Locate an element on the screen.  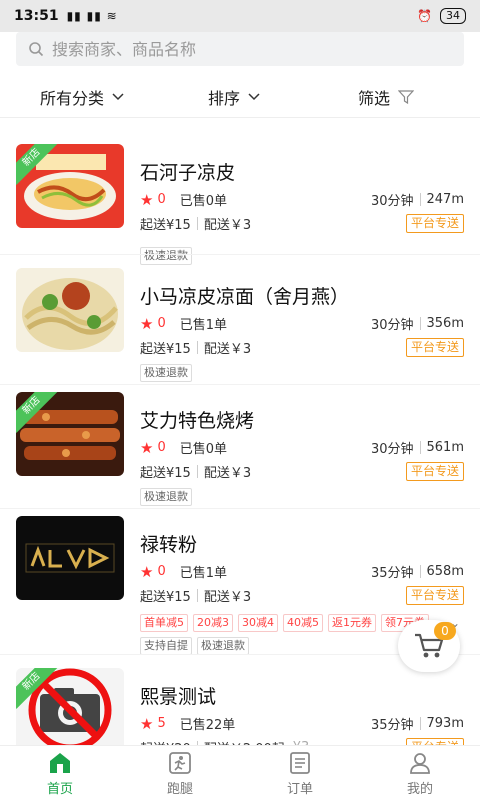
shop-eta-distance: 35分钟 793m is located at coordinates (417, 723).